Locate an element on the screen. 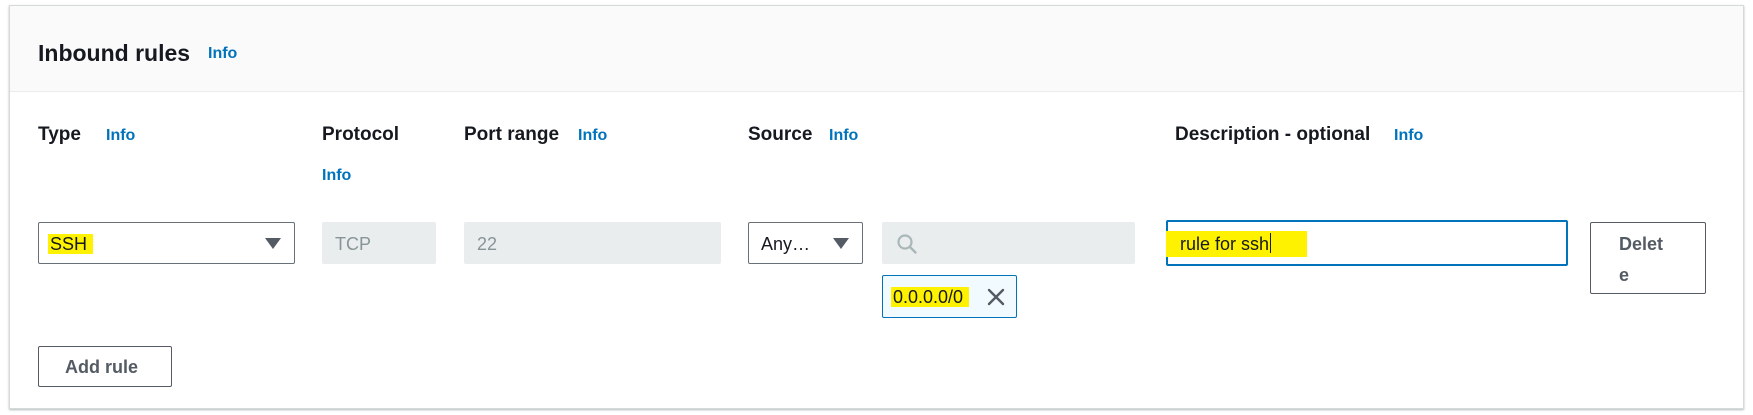 The height and width of the screenshot is (415, 1753). description-input: rule for ssh is located at coordinates (1367, 243).